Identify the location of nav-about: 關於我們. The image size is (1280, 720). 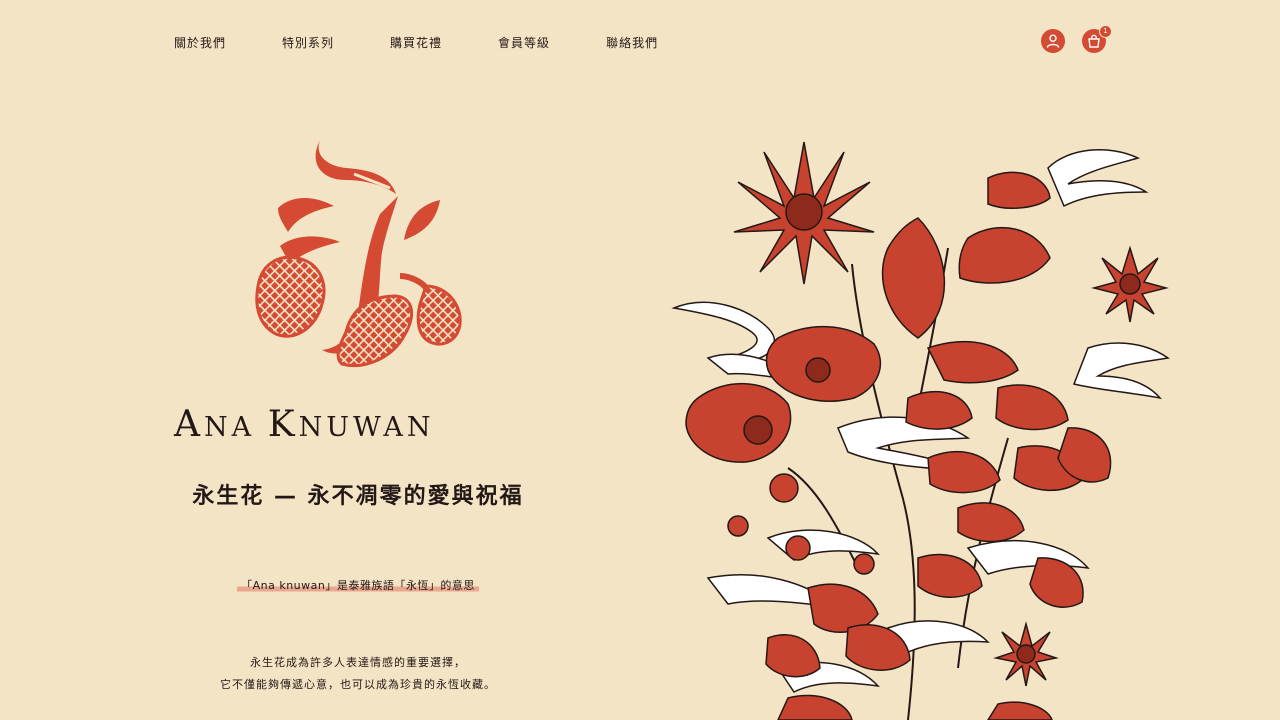
(200, 42).